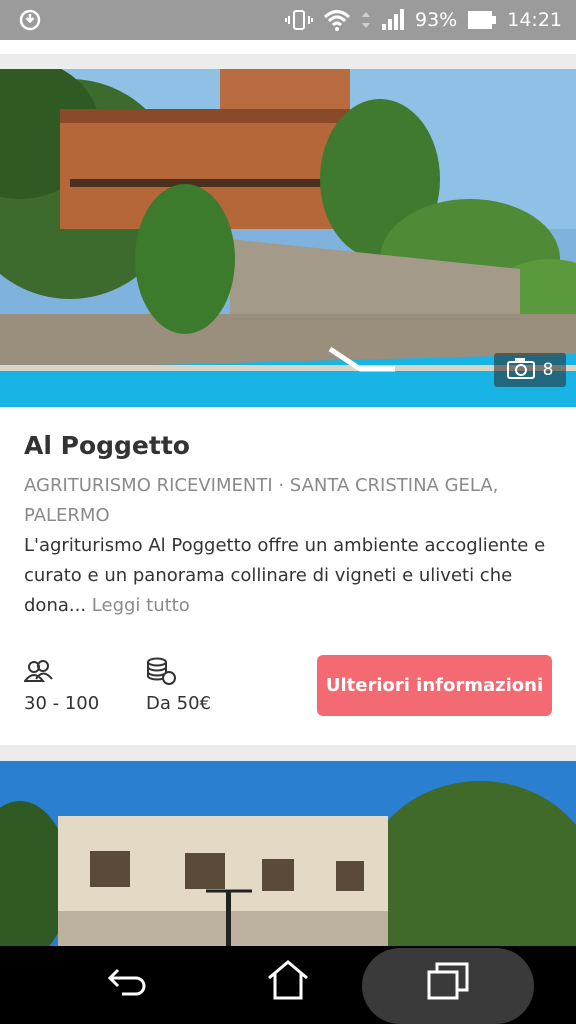 This screenshot has height=1024, width=576. Describe the element at coordinates (482, 20) in the screenshot. I see `battery-icon` at that location.